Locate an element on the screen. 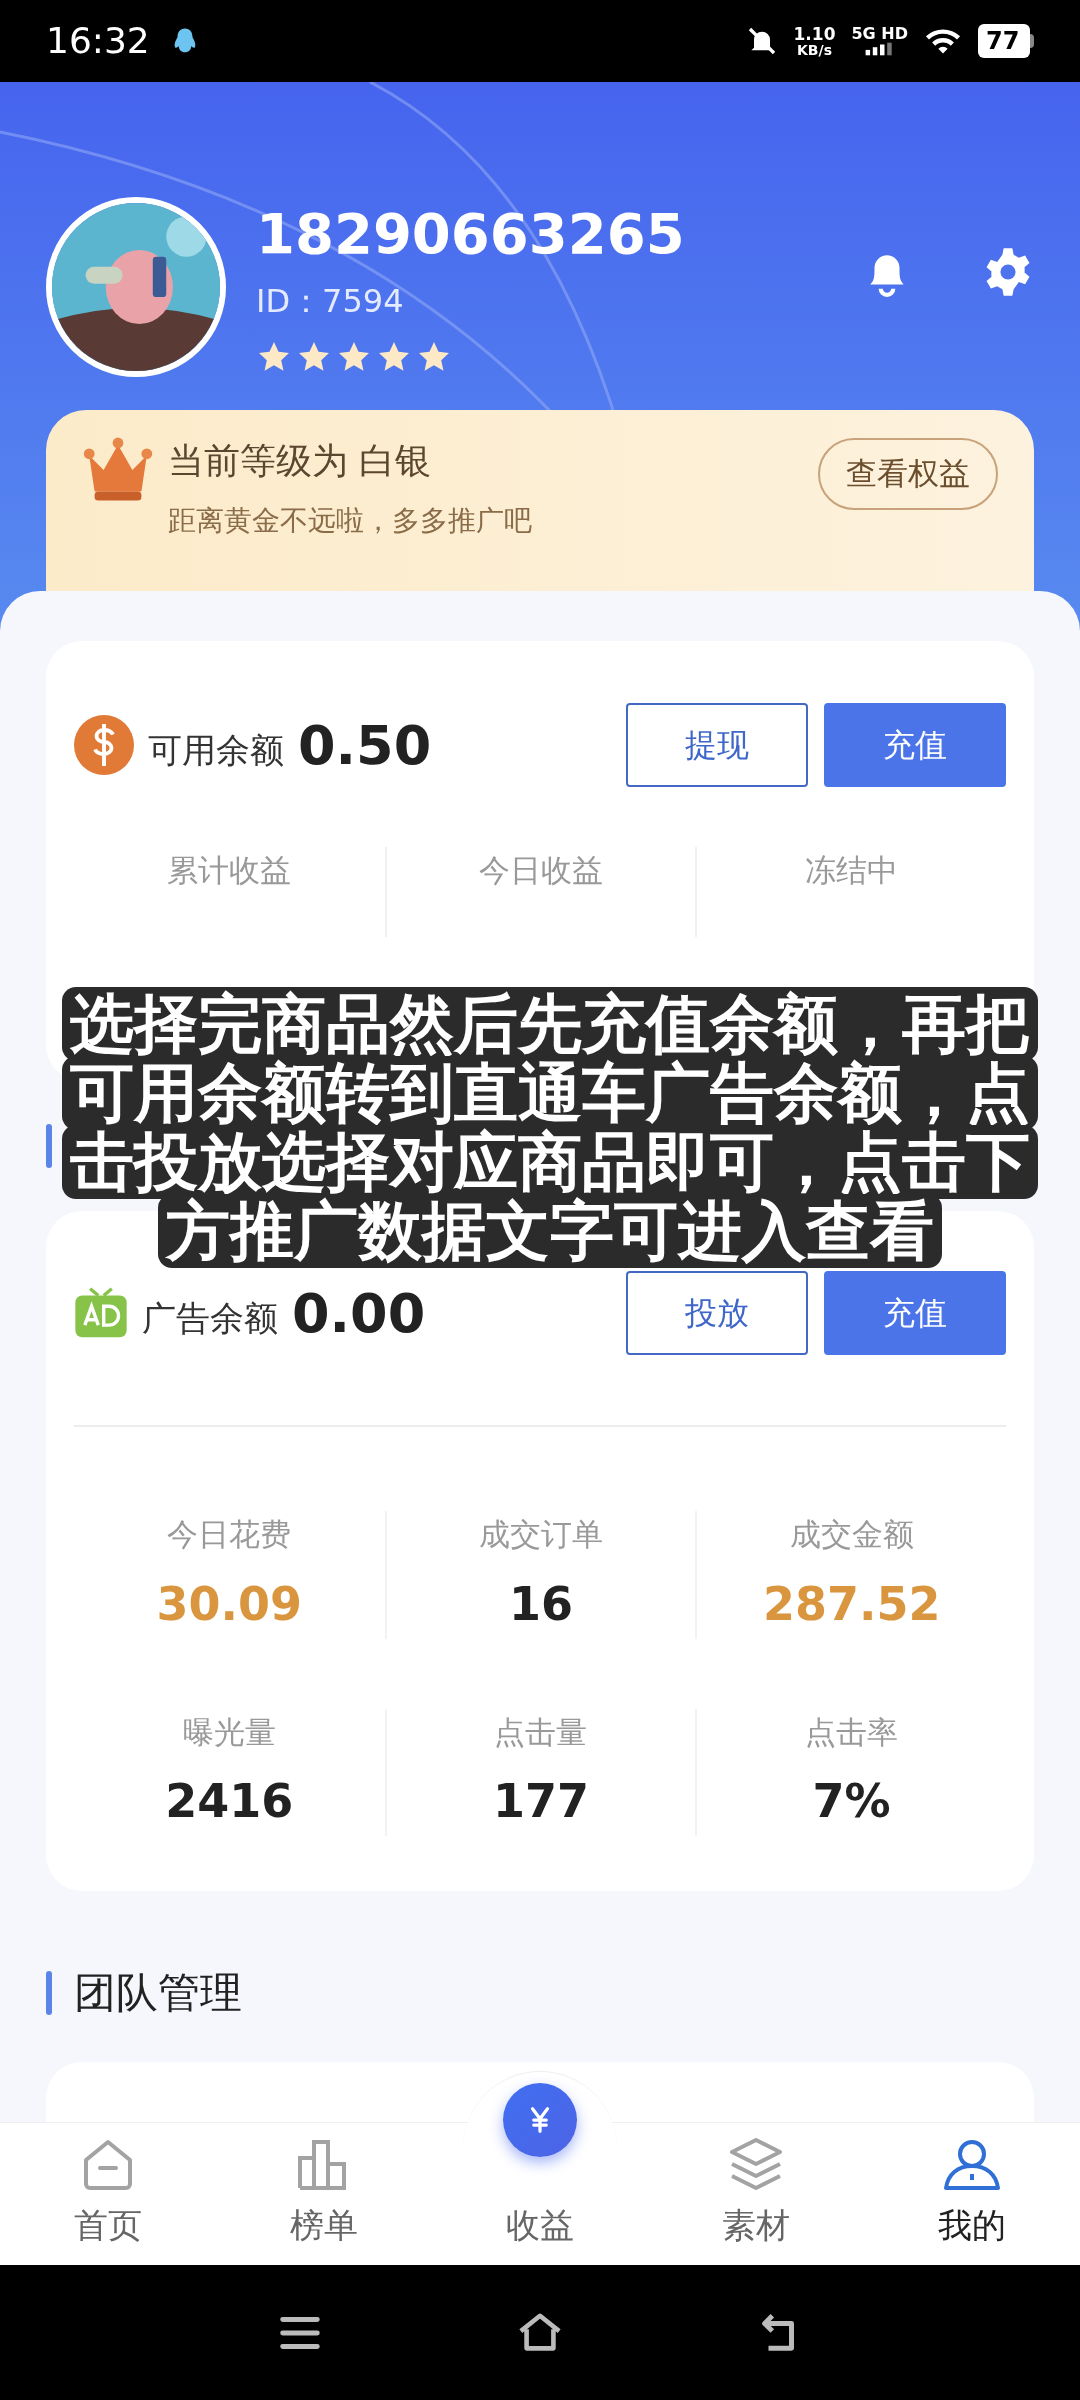 The width and height of the screenshot is (1080, 2400). stat-label: 累计收益 is located at coordinates (229, 870).